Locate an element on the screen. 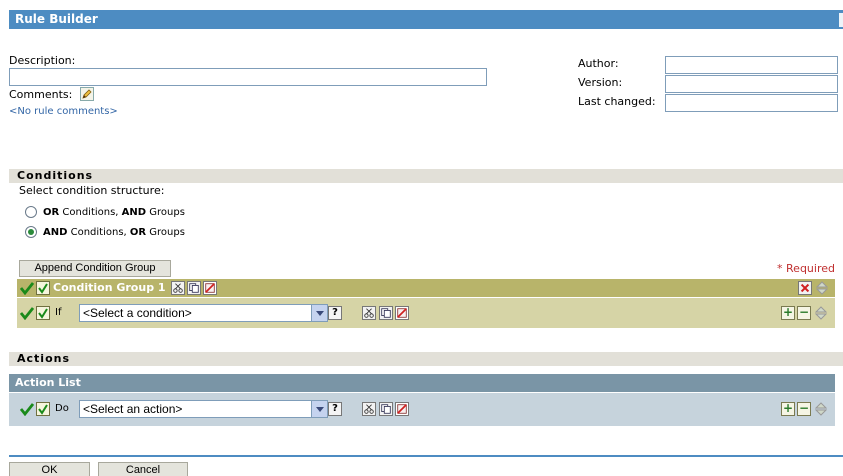 This screenshot has height=476, width=843. conditions-section-header: Conditions is located at coordinates (426, 176).